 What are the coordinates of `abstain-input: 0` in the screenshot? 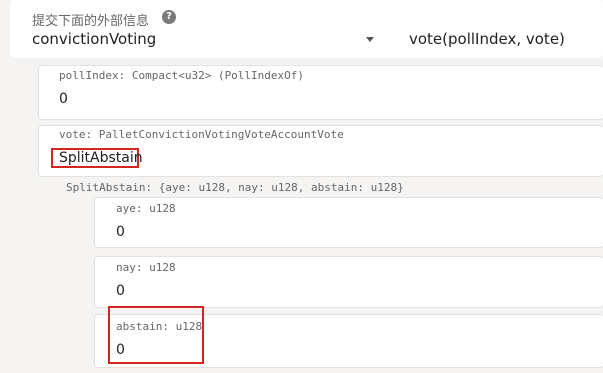 It's located at (120, 350).